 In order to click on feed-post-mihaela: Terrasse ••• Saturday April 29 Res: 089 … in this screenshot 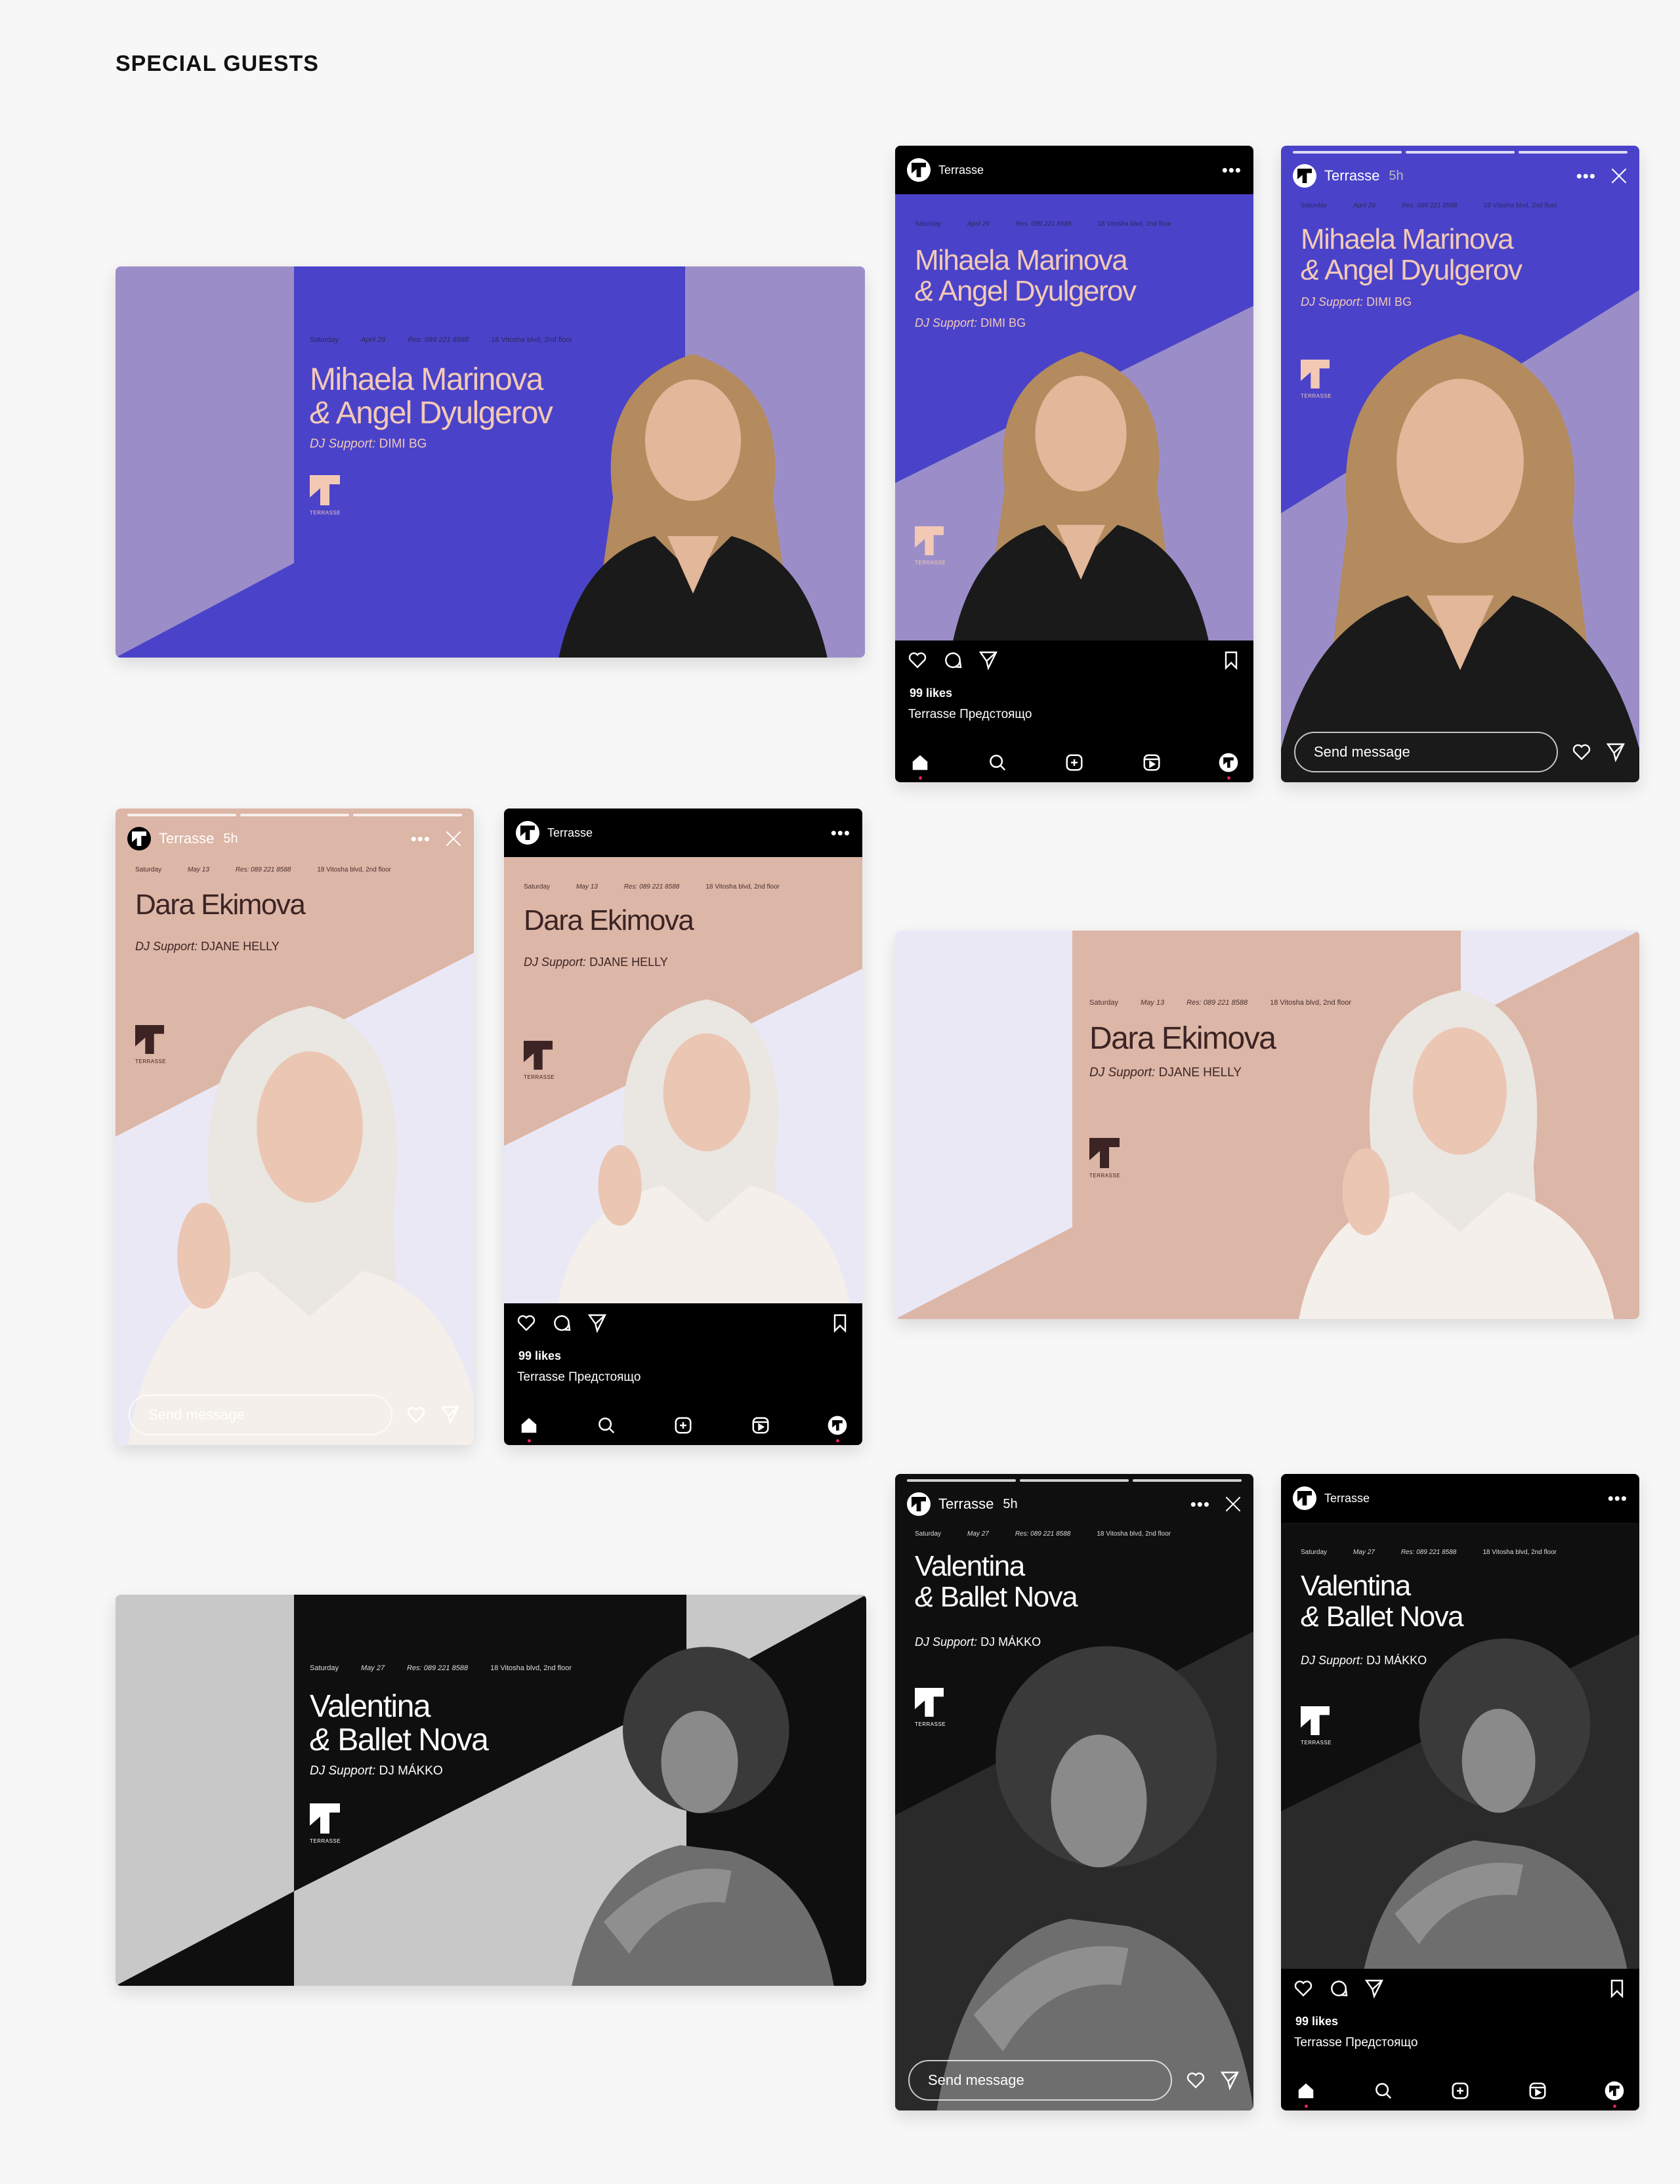, I will do `click(1074, 464)`.